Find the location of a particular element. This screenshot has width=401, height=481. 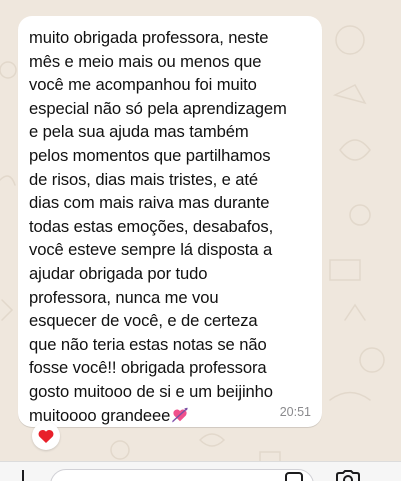

message-time: 20:51 is located at coordinates (295, 412).